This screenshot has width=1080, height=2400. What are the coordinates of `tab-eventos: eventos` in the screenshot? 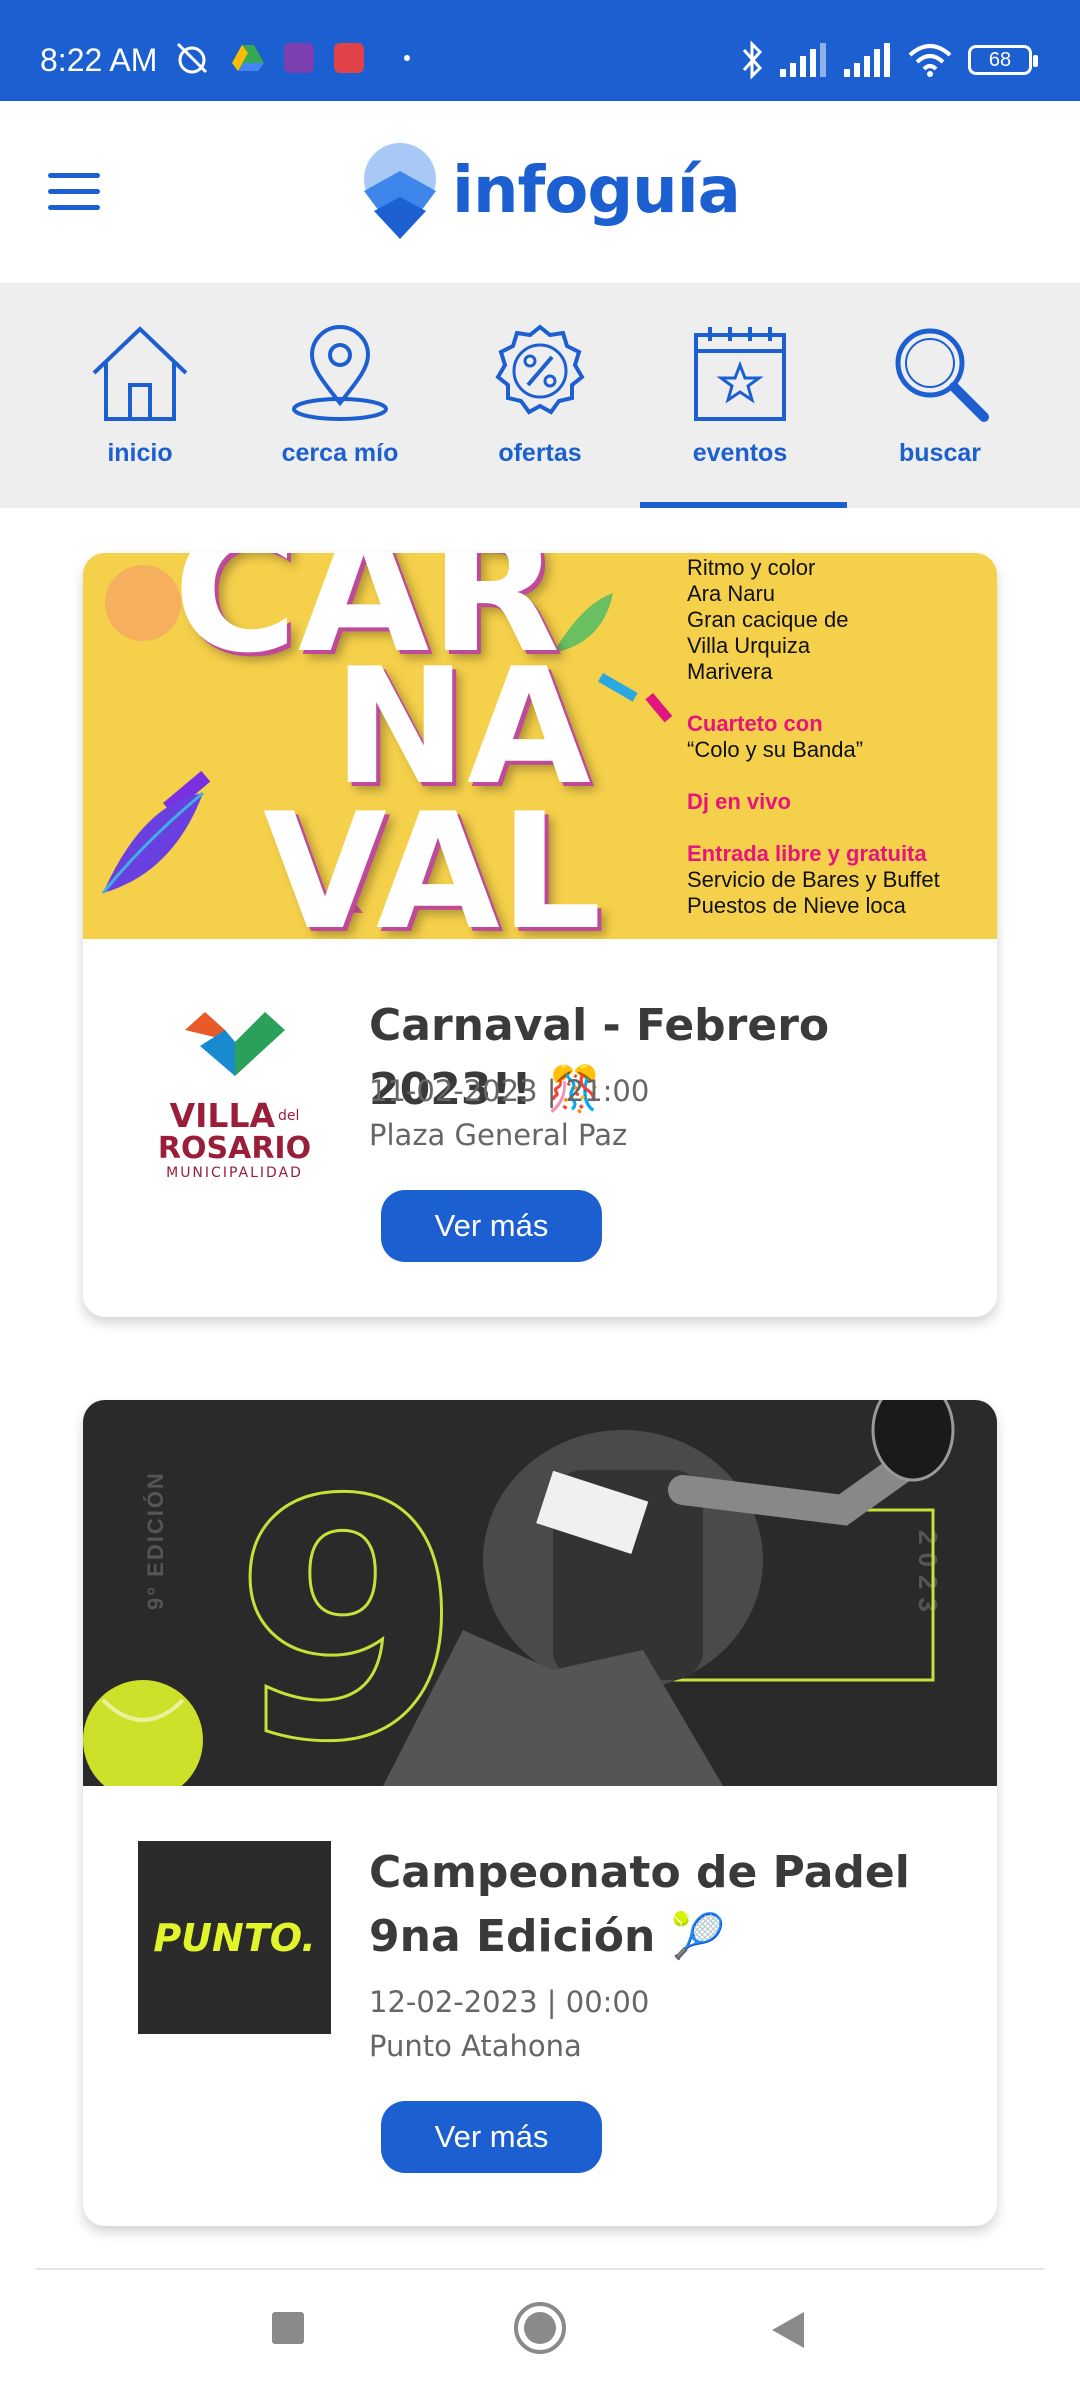 It's located at (743, 395).